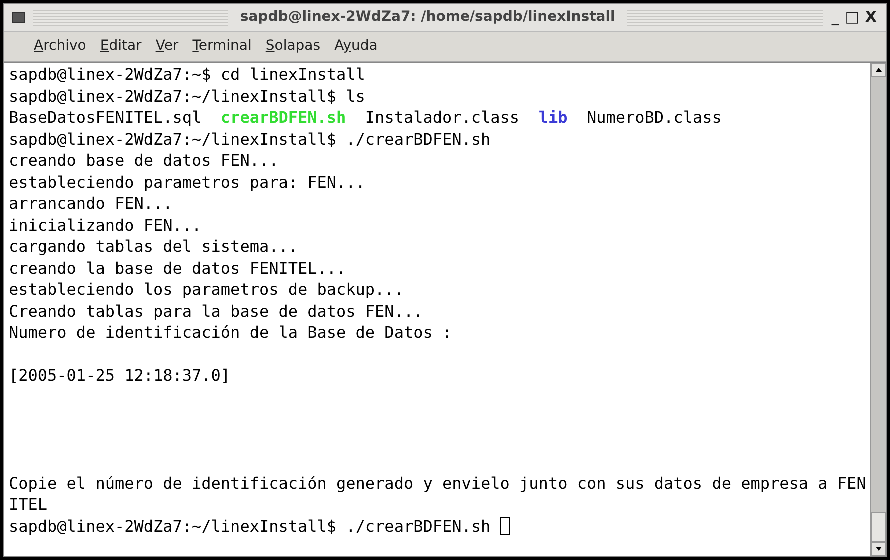  I want to click on terminal-line: sapdb@linex-2WdZa7:~/linexInstall$ ls, so click(187, 96).